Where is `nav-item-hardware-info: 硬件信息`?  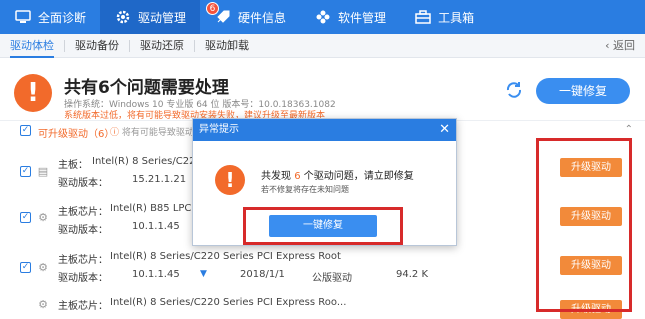 nav-item-hardware-info: 硬件信息 is located at coordinates (250, 17).